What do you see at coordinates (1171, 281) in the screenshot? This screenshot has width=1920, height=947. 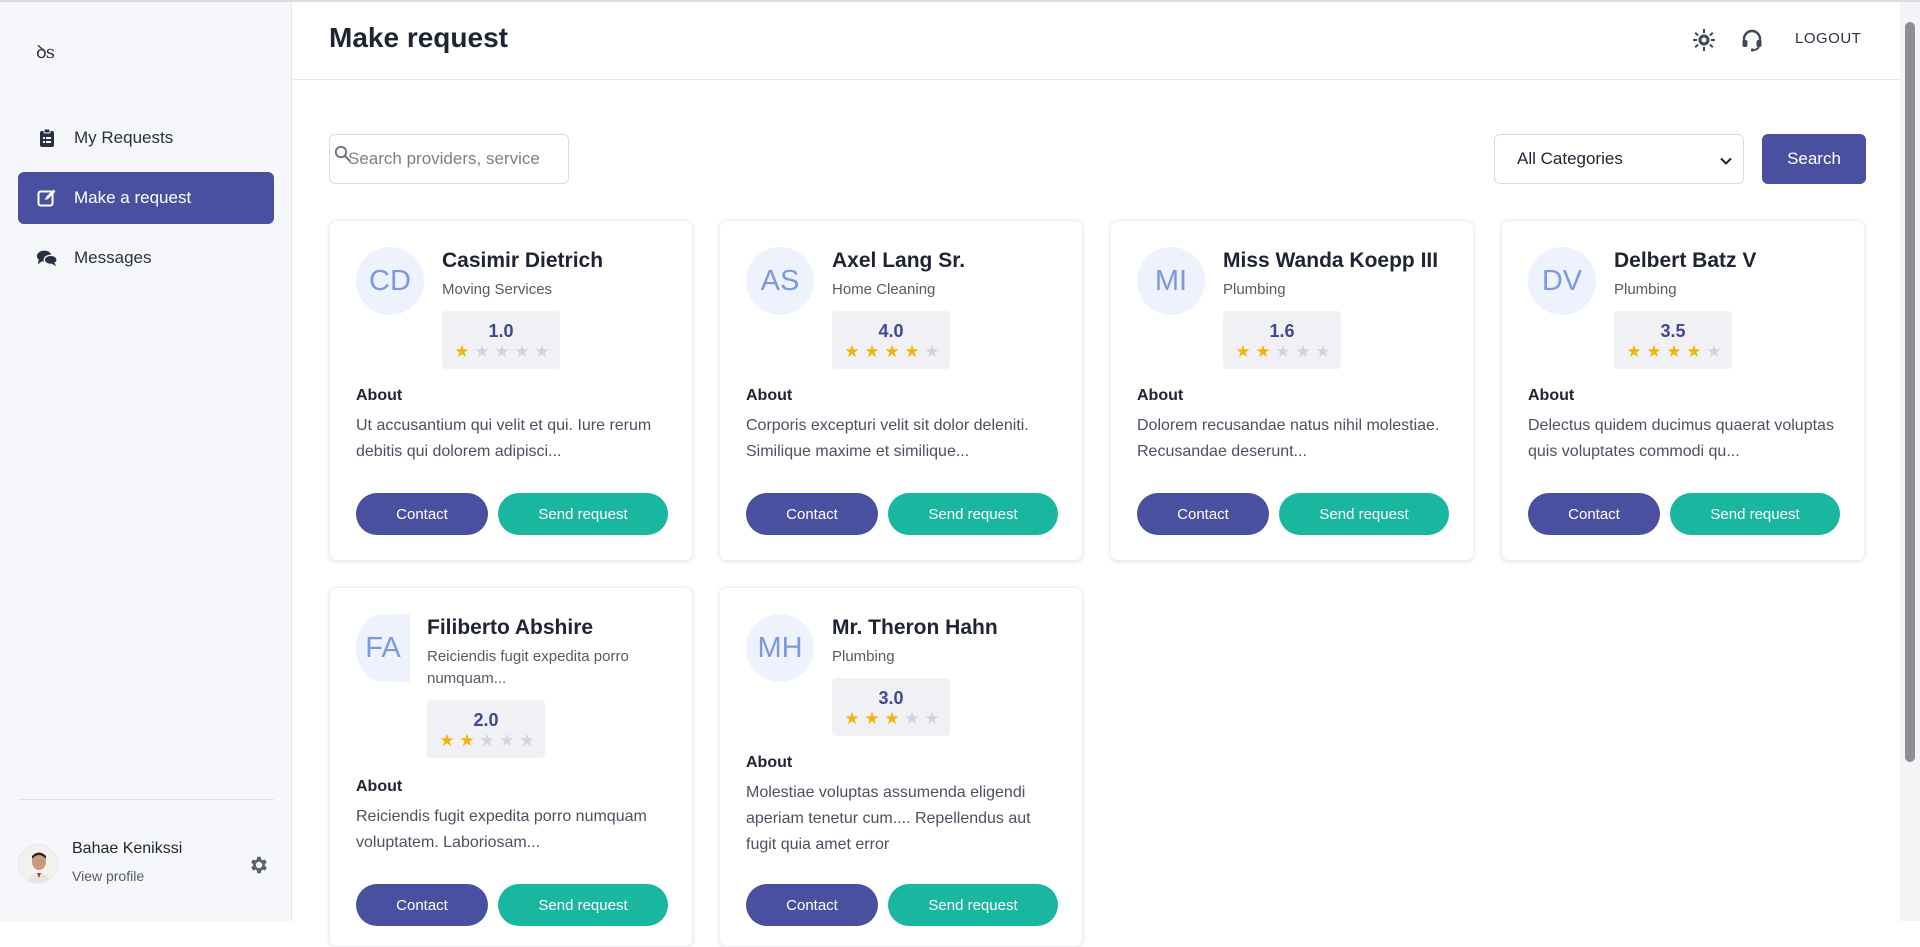 I see `provider-avatar: MI` at bounding box center [1171, 281].